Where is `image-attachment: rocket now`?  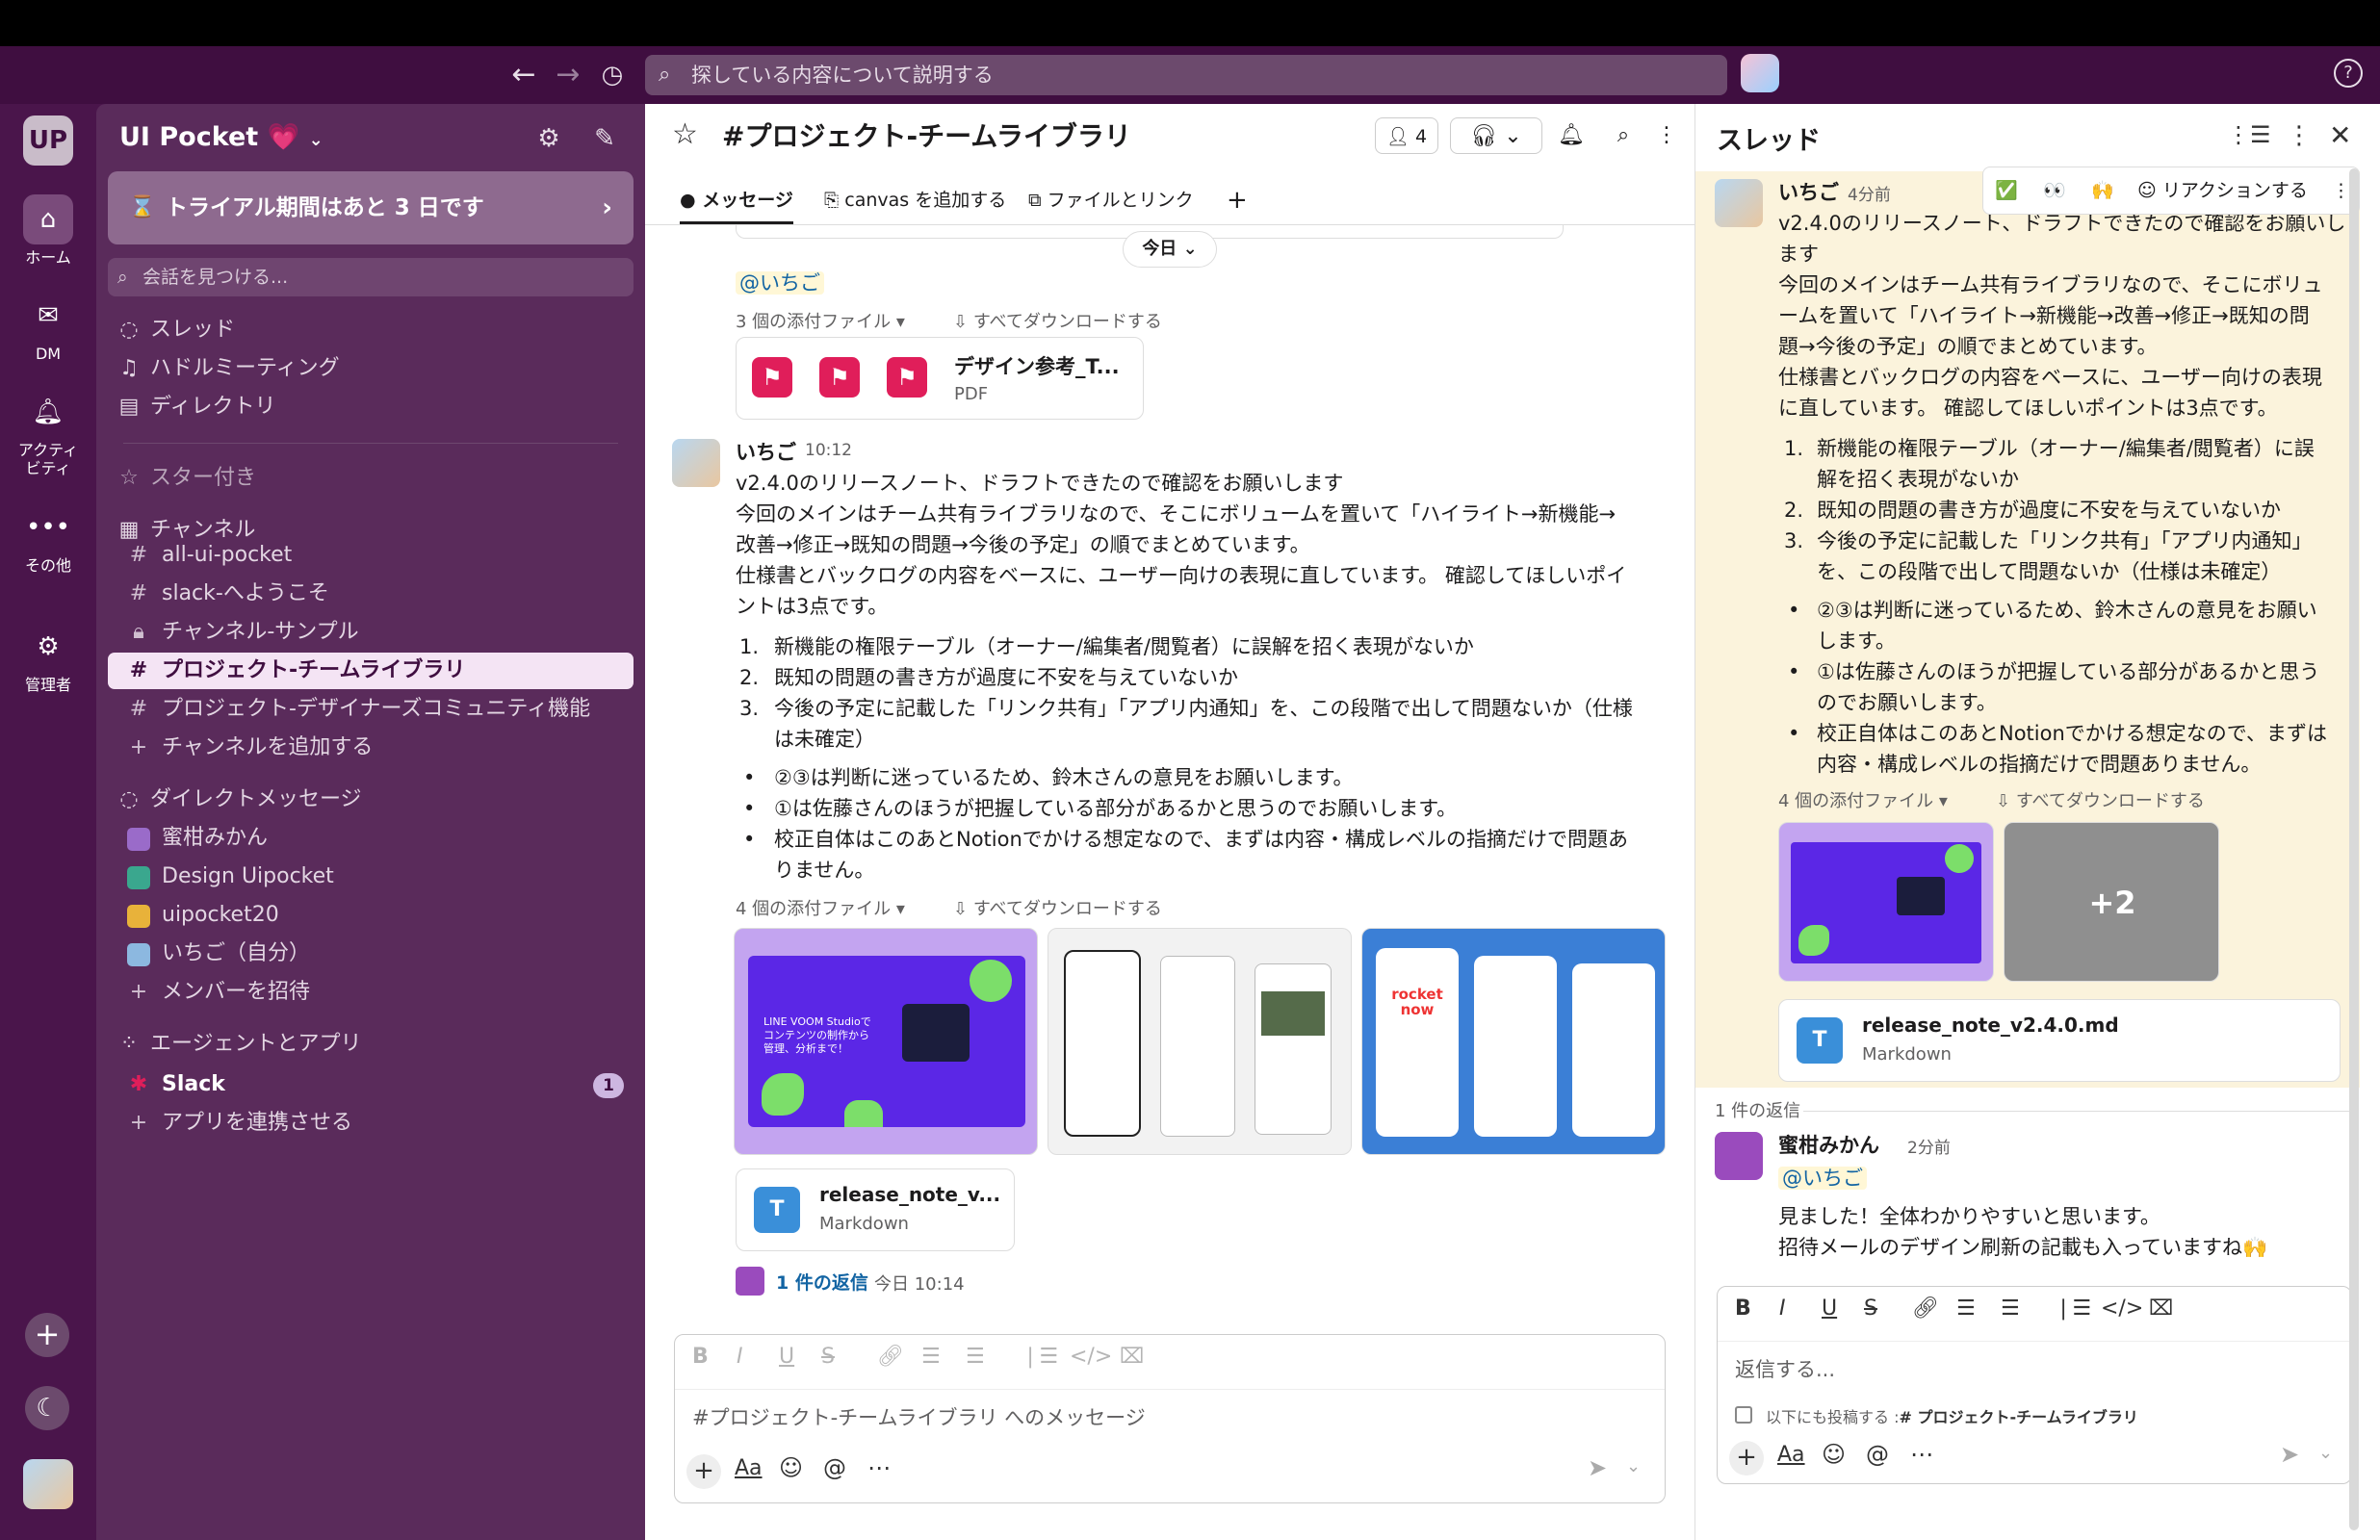
image-attachment: rocket now is located at coordinates (1514, 1041).